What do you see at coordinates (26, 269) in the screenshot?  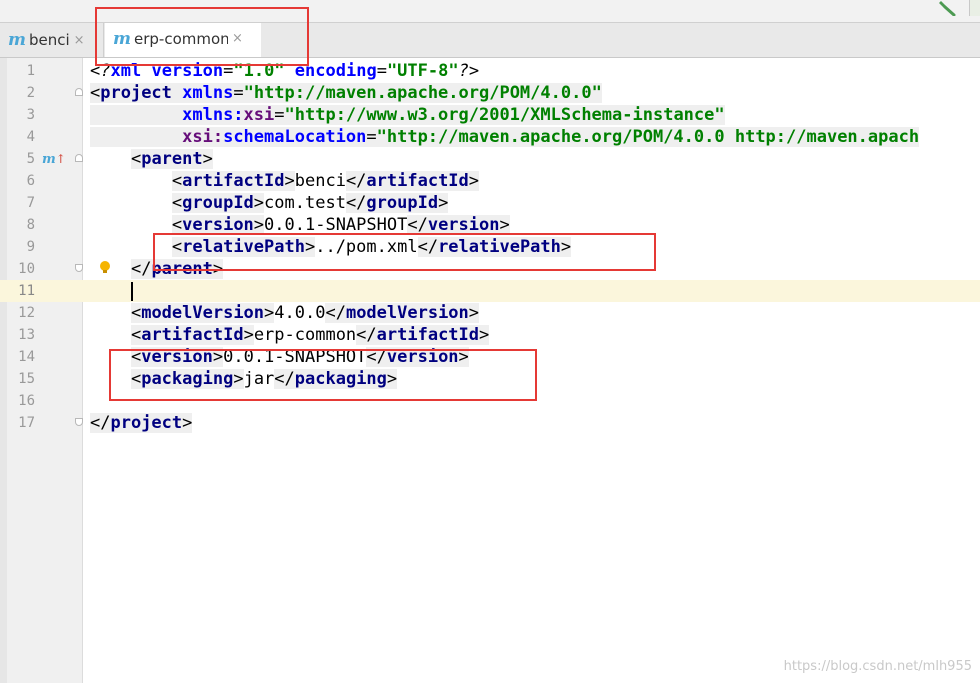 I see `line-number: 10` at bounding box center [26, 269].